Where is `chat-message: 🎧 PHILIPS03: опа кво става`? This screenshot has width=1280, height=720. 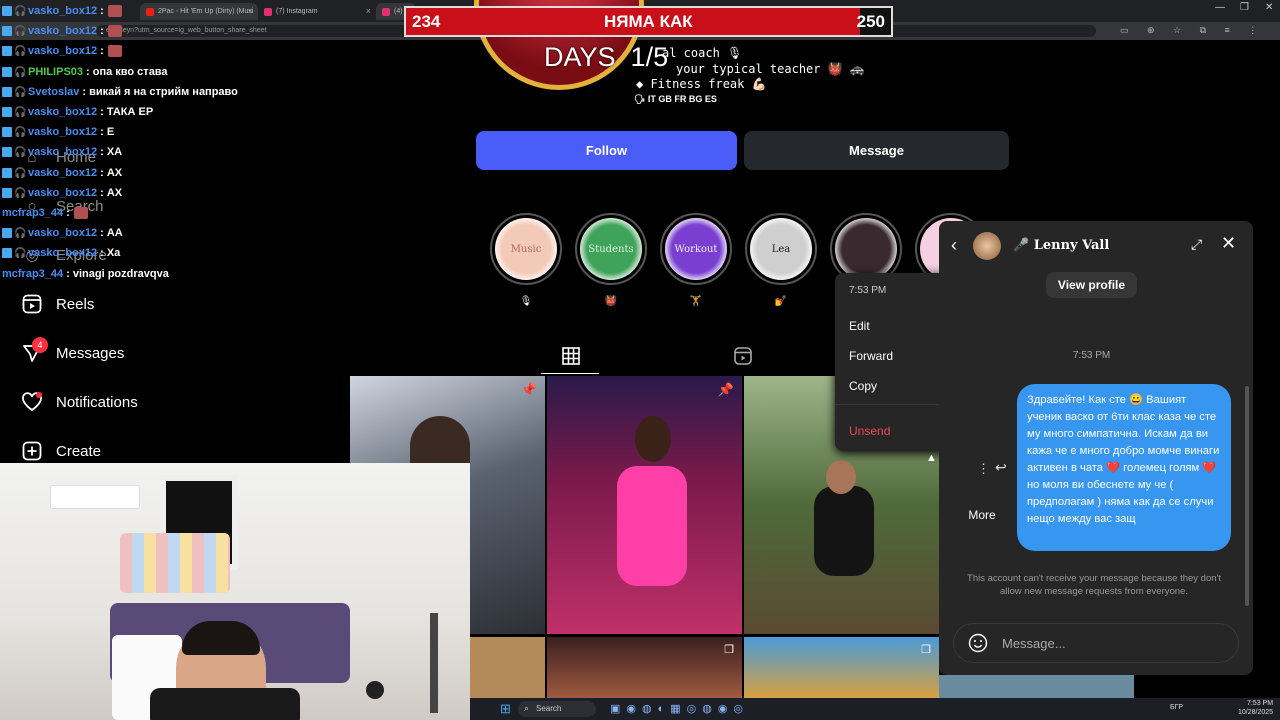 chat-message: 🎧 PHILIPS03: опа кво става is located at coordinates (85, 72).